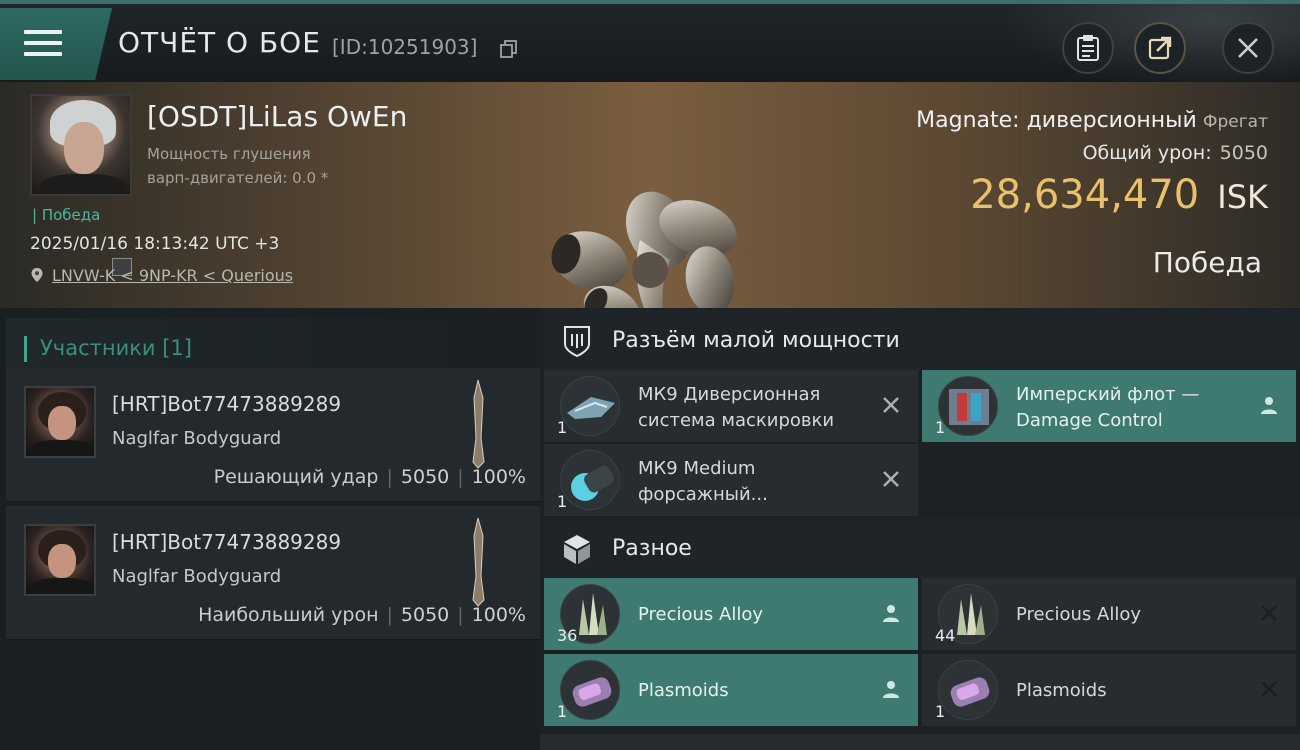  What do you see at coordinates (756, 340) in the screenshot?
I see `low-slot-title: Разъём малой мощности` at bounding box center [756, 340].